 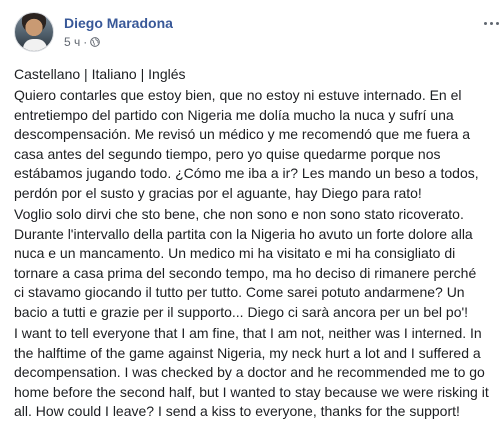 I want to click on post-header: Diego Maradona 5 ч ·, so click(x=258, y=34).